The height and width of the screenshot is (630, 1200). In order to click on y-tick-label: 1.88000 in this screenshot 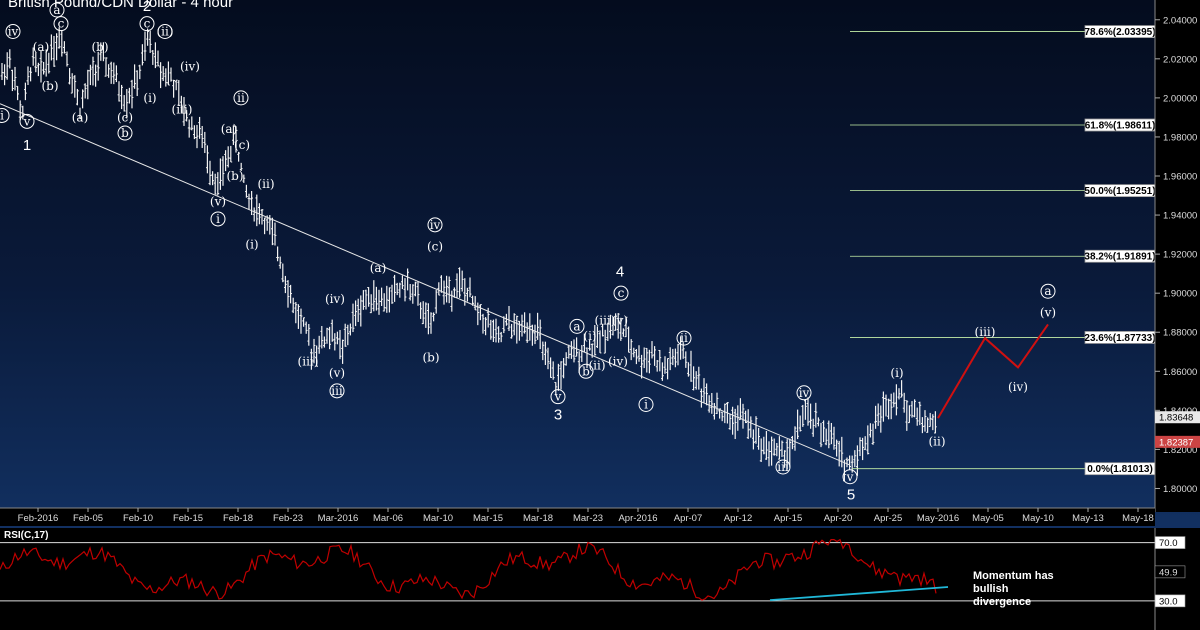, I will do `click(1180, 333)`.